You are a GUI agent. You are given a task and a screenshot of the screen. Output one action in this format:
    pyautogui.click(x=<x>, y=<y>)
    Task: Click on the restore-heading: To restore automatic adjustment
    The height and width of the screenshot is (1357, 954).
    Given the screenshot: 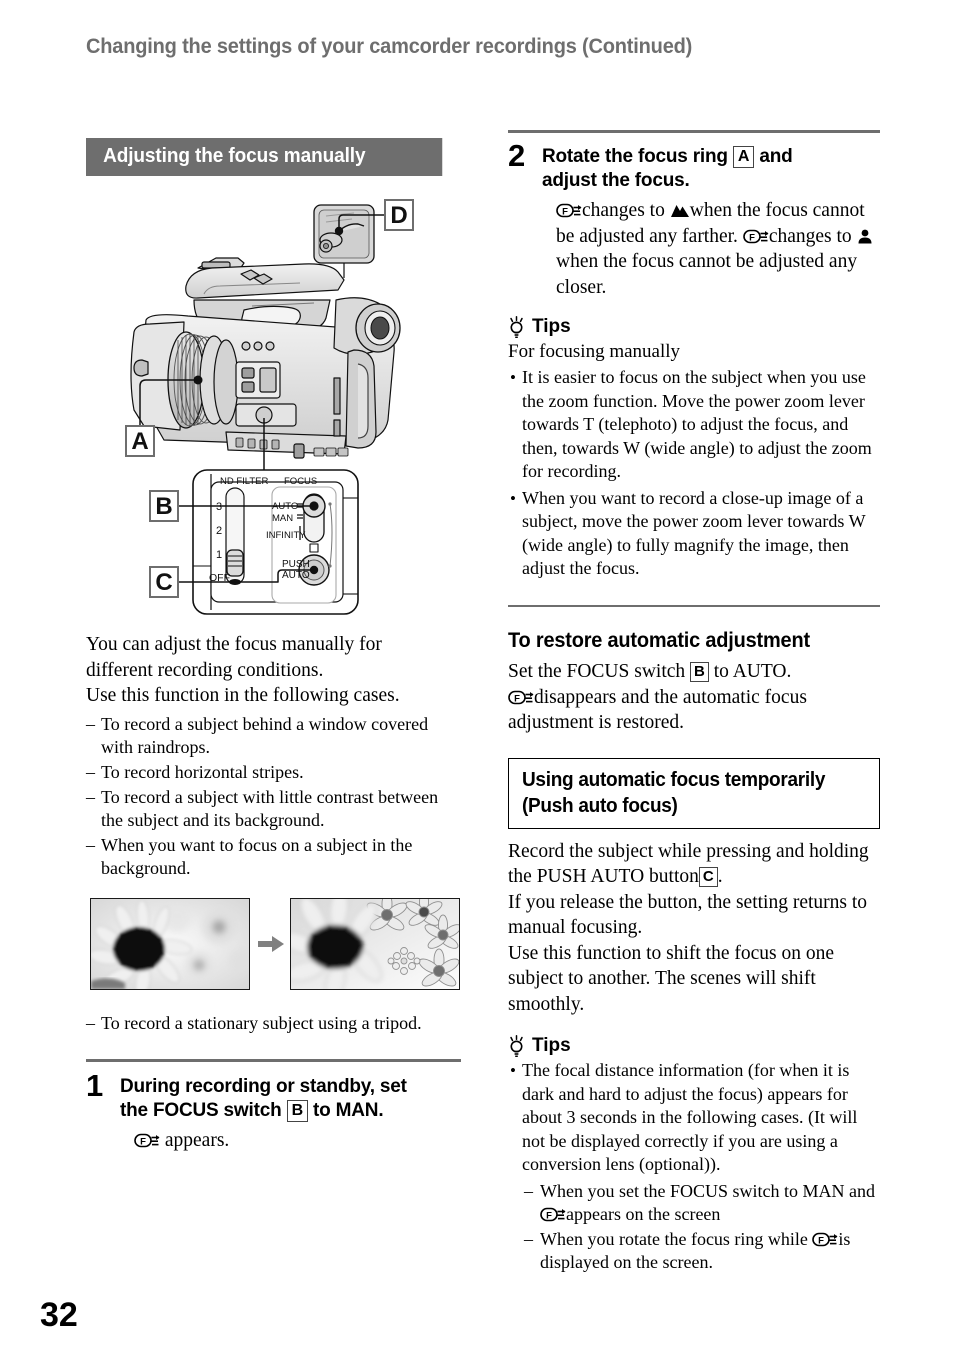 What is the action you would take?
    pyautogui.click(x=659, y=640)
    